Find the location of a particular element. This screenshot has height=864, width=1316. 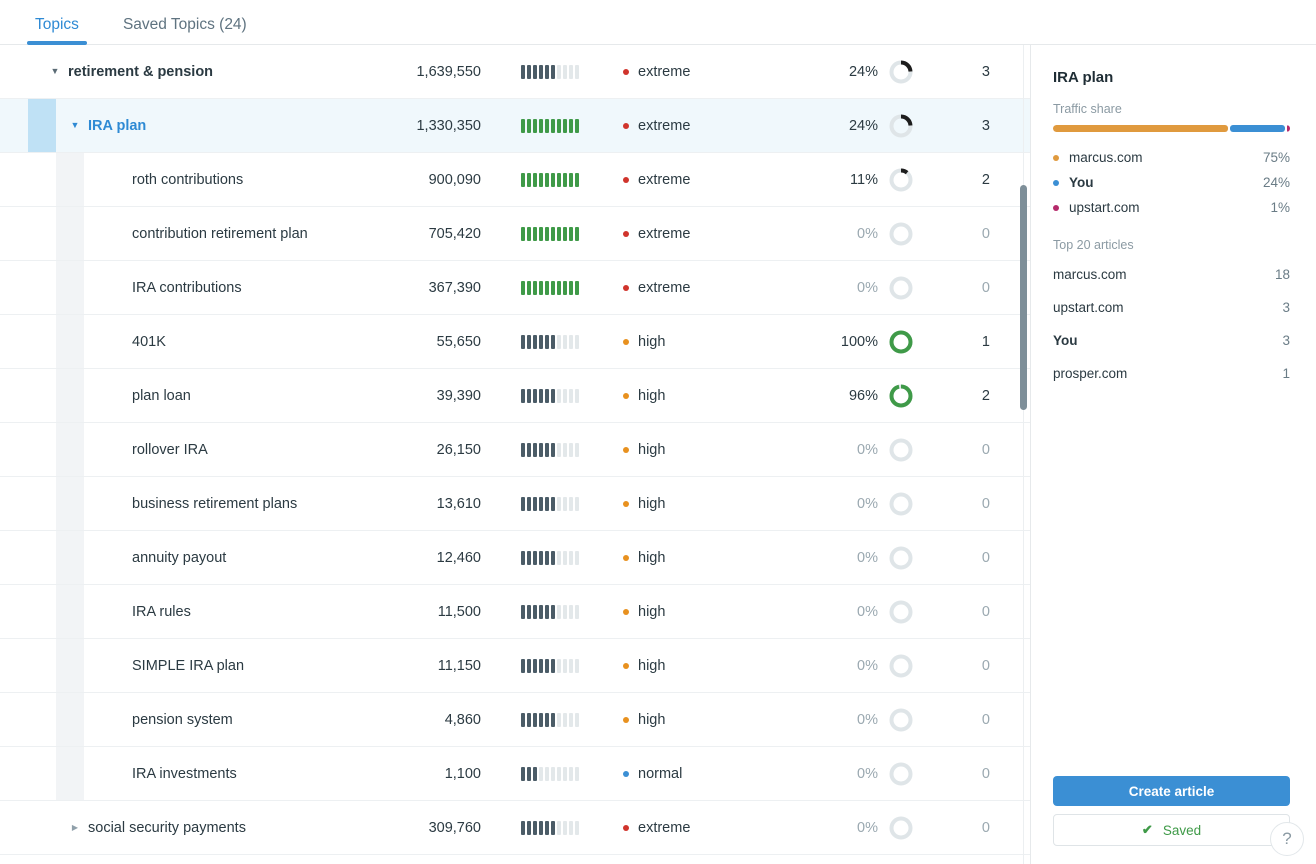

table-row: annuity payout 12,460 high 0% 0 is located at coordinates (515, 558).